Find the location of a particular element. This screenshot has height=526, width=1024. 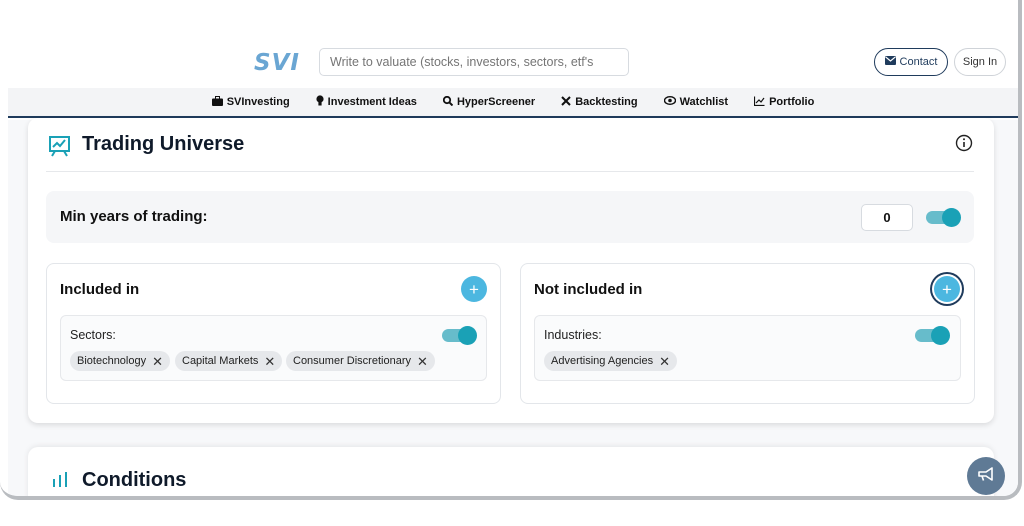

min-years-toggle is located at coordinates (944, 217).